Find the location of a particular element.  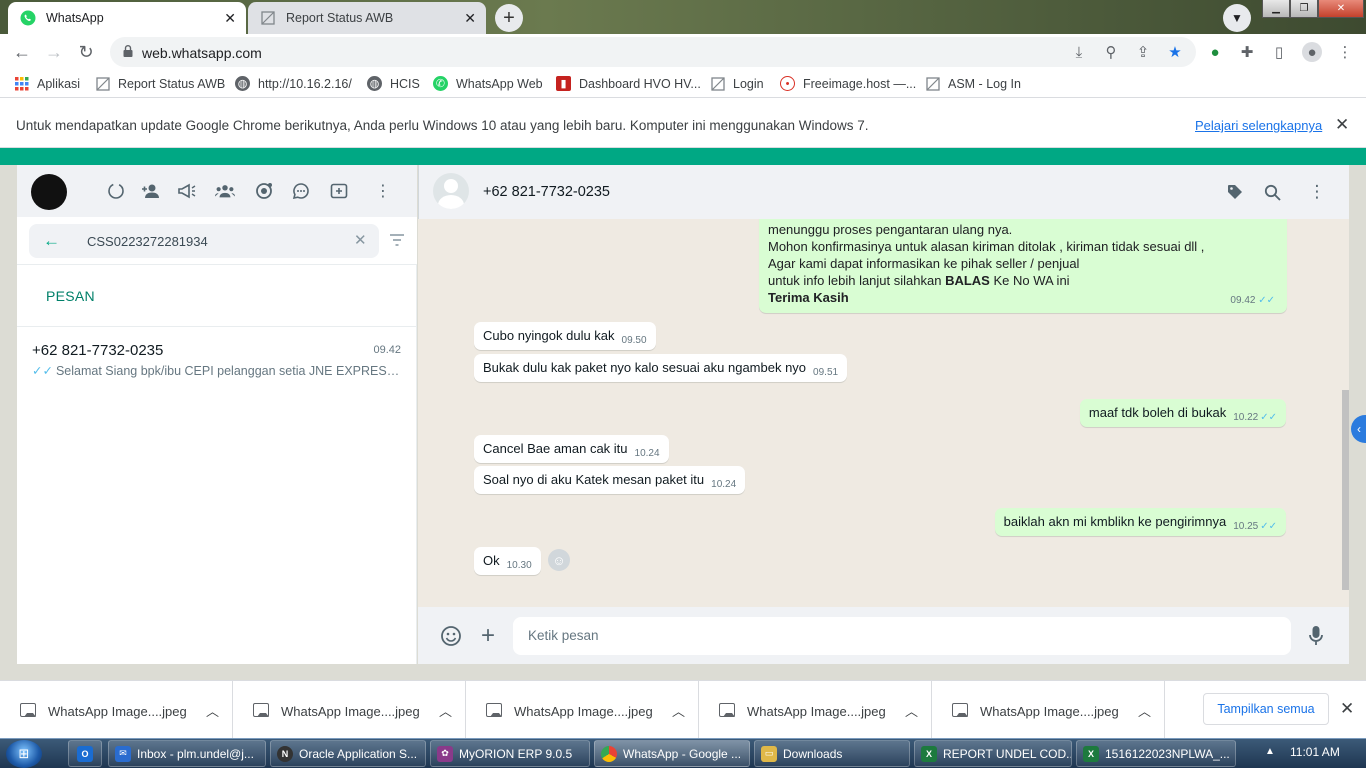

microphone-icon is located at coordinates (1316, 636).